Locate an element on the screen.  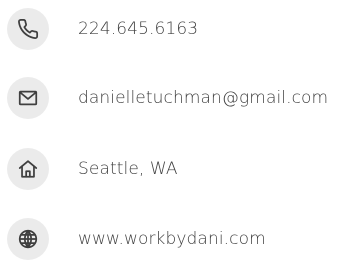
home-icon-badge is located at coordinates (28, 169).